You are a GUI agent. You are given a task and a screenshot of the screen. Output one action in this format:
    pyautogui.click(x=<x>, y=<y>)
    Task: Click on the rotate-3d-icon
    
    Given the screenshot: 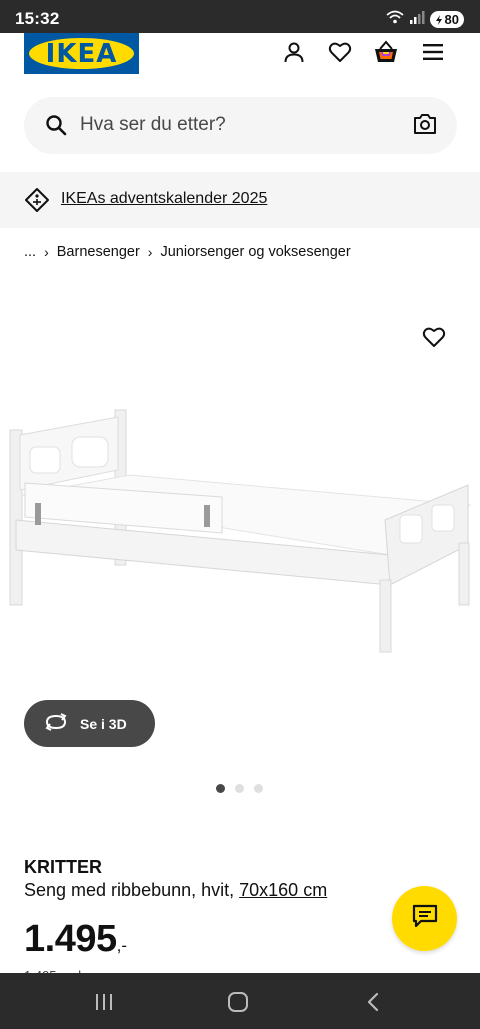 What is the action you would take?
    pyautogui.click(x=56, y=723)
    